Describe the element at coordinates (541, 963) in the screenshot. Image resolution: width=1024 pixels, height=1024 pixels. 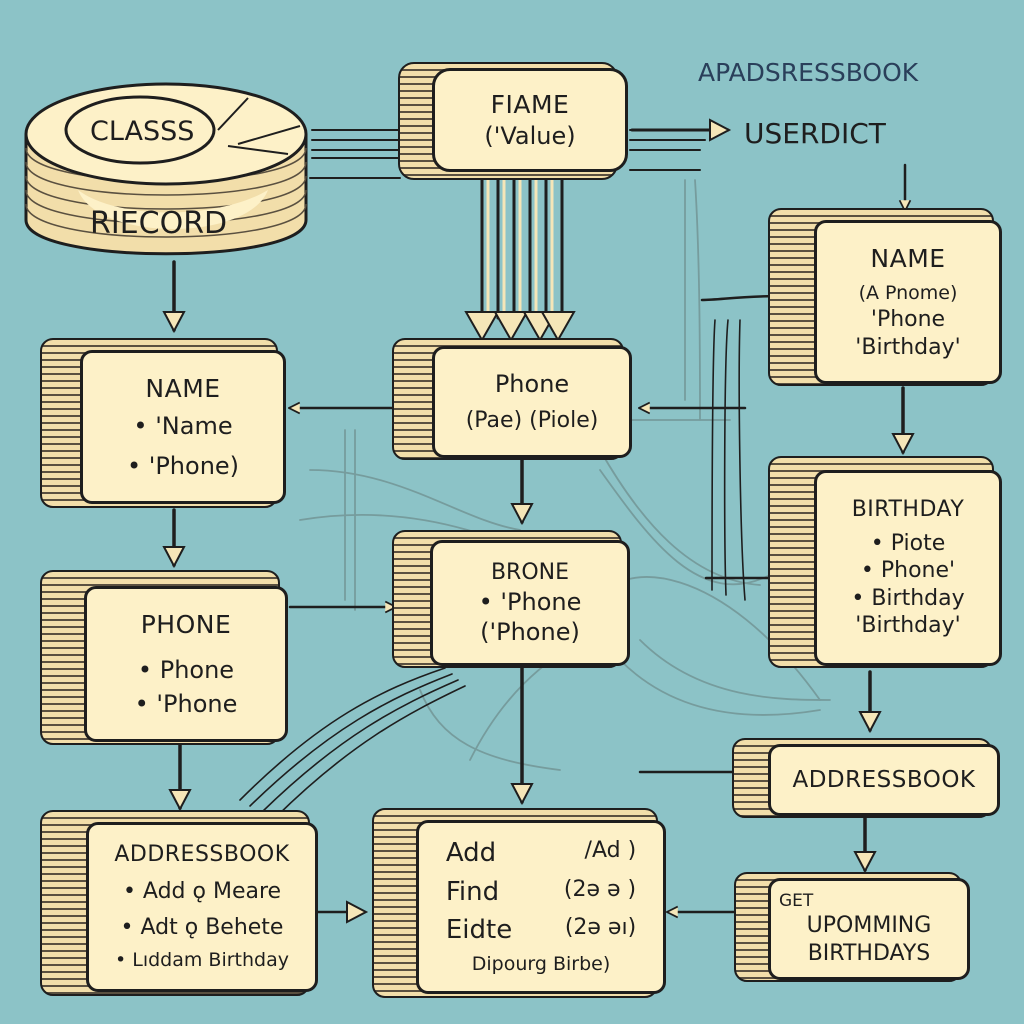
I see `operation-tail: Dipourg Birbe)` at that location.